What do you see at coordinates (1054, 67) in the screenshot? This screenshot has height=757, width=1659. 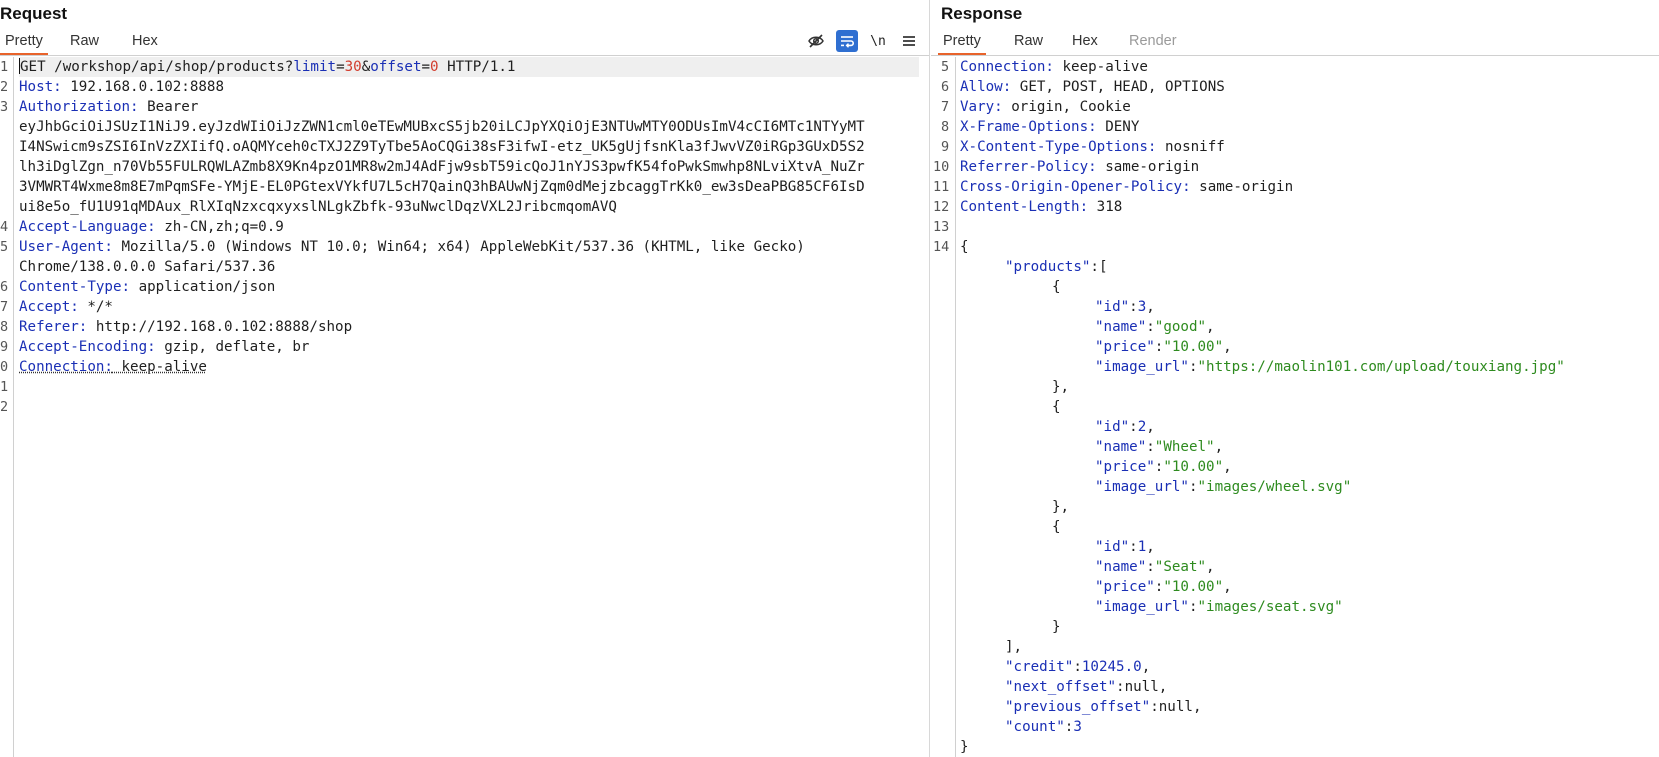 I see `response-header-line: Connection: keep-alive` at bounding box center [1054, 67].